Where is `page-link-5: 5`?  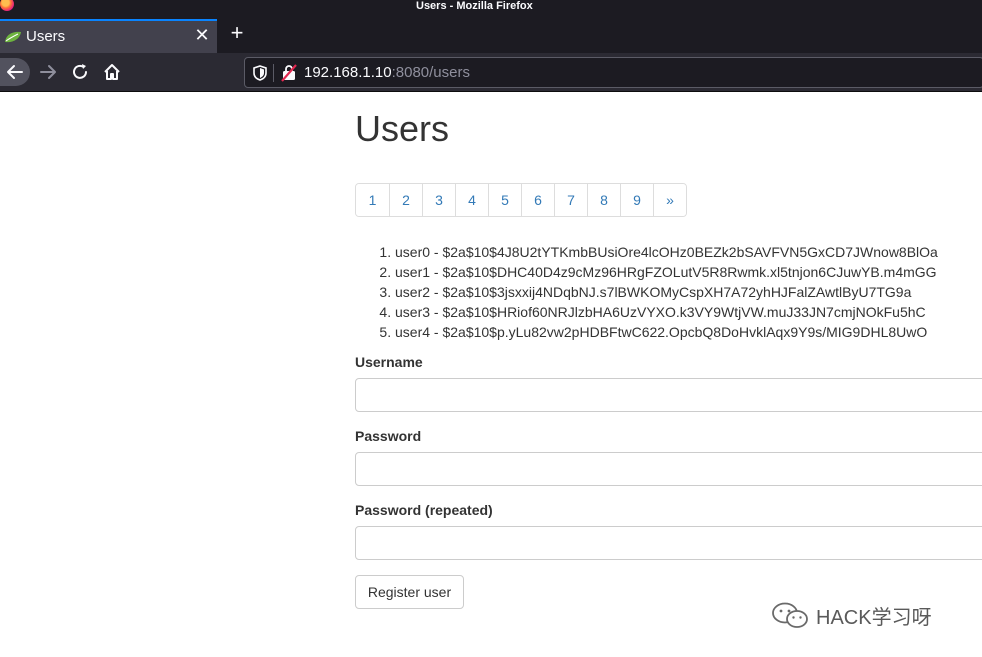
page-link-5: 5 is located at coordinates (504, 200).